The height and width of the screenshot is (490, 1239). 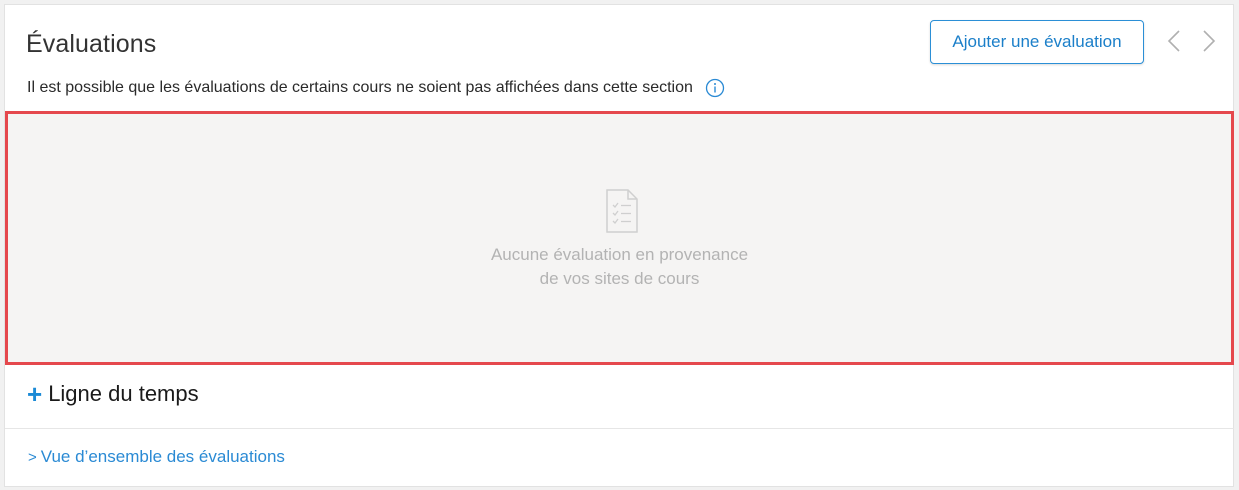 I want to click on empty-state-line-1: Aucune évaluation en provenance, so click(x=619, y=254).